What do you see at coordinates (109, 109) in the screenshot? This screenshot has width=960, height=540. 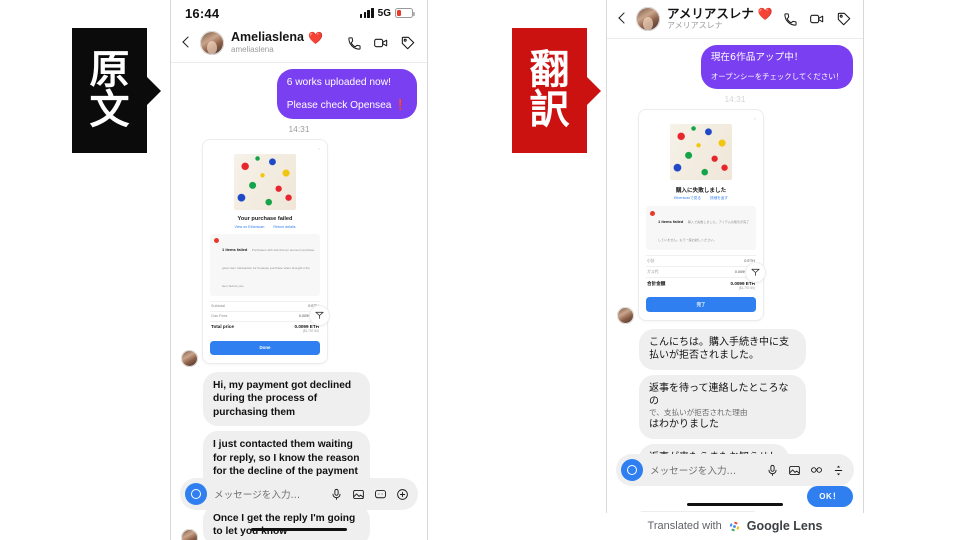 I see `original-badge-char-2: 文` at bounding box center [109, 109].